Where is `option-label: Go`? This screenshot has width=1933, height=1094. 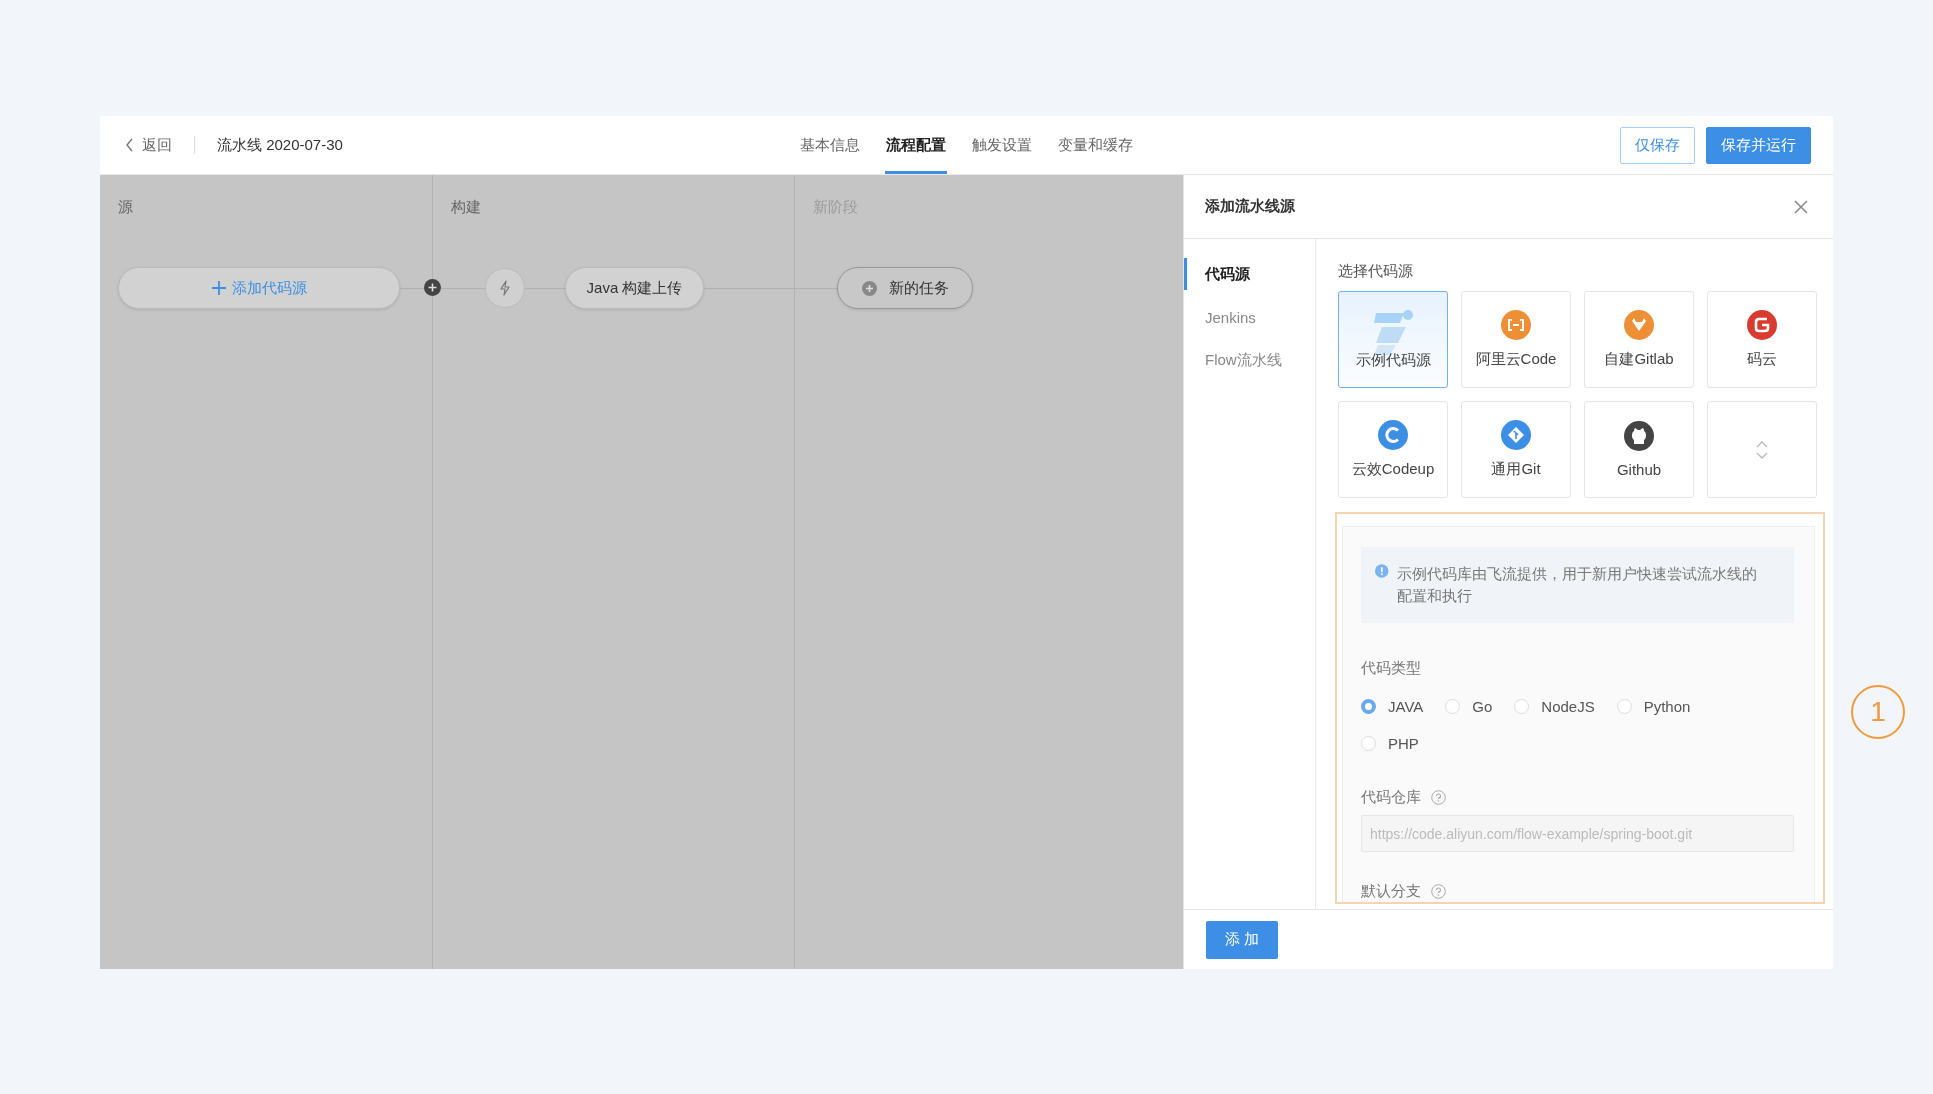
option-label: Go is located at coordinates (1482, 706).